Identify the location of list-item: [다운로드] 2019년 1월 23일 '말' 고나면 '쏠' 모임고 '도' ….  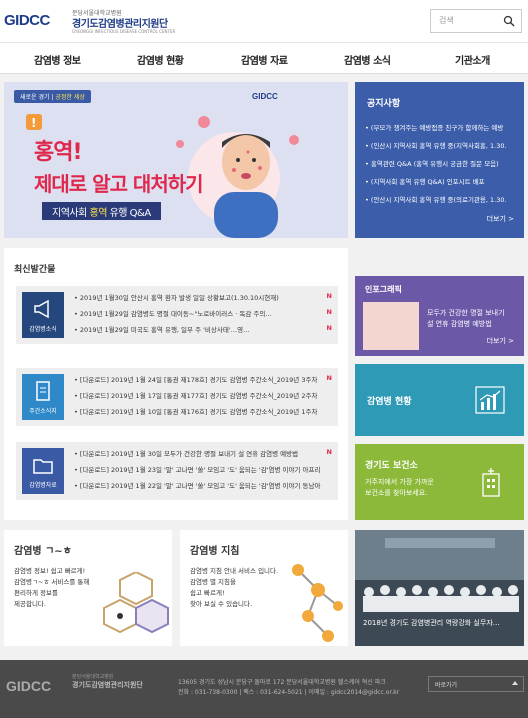
(203, 472).